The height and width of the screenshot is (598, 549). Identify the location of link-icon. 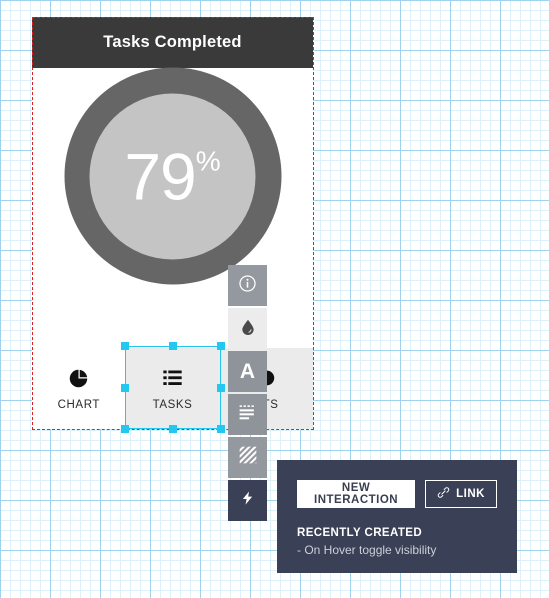
(443, 494).